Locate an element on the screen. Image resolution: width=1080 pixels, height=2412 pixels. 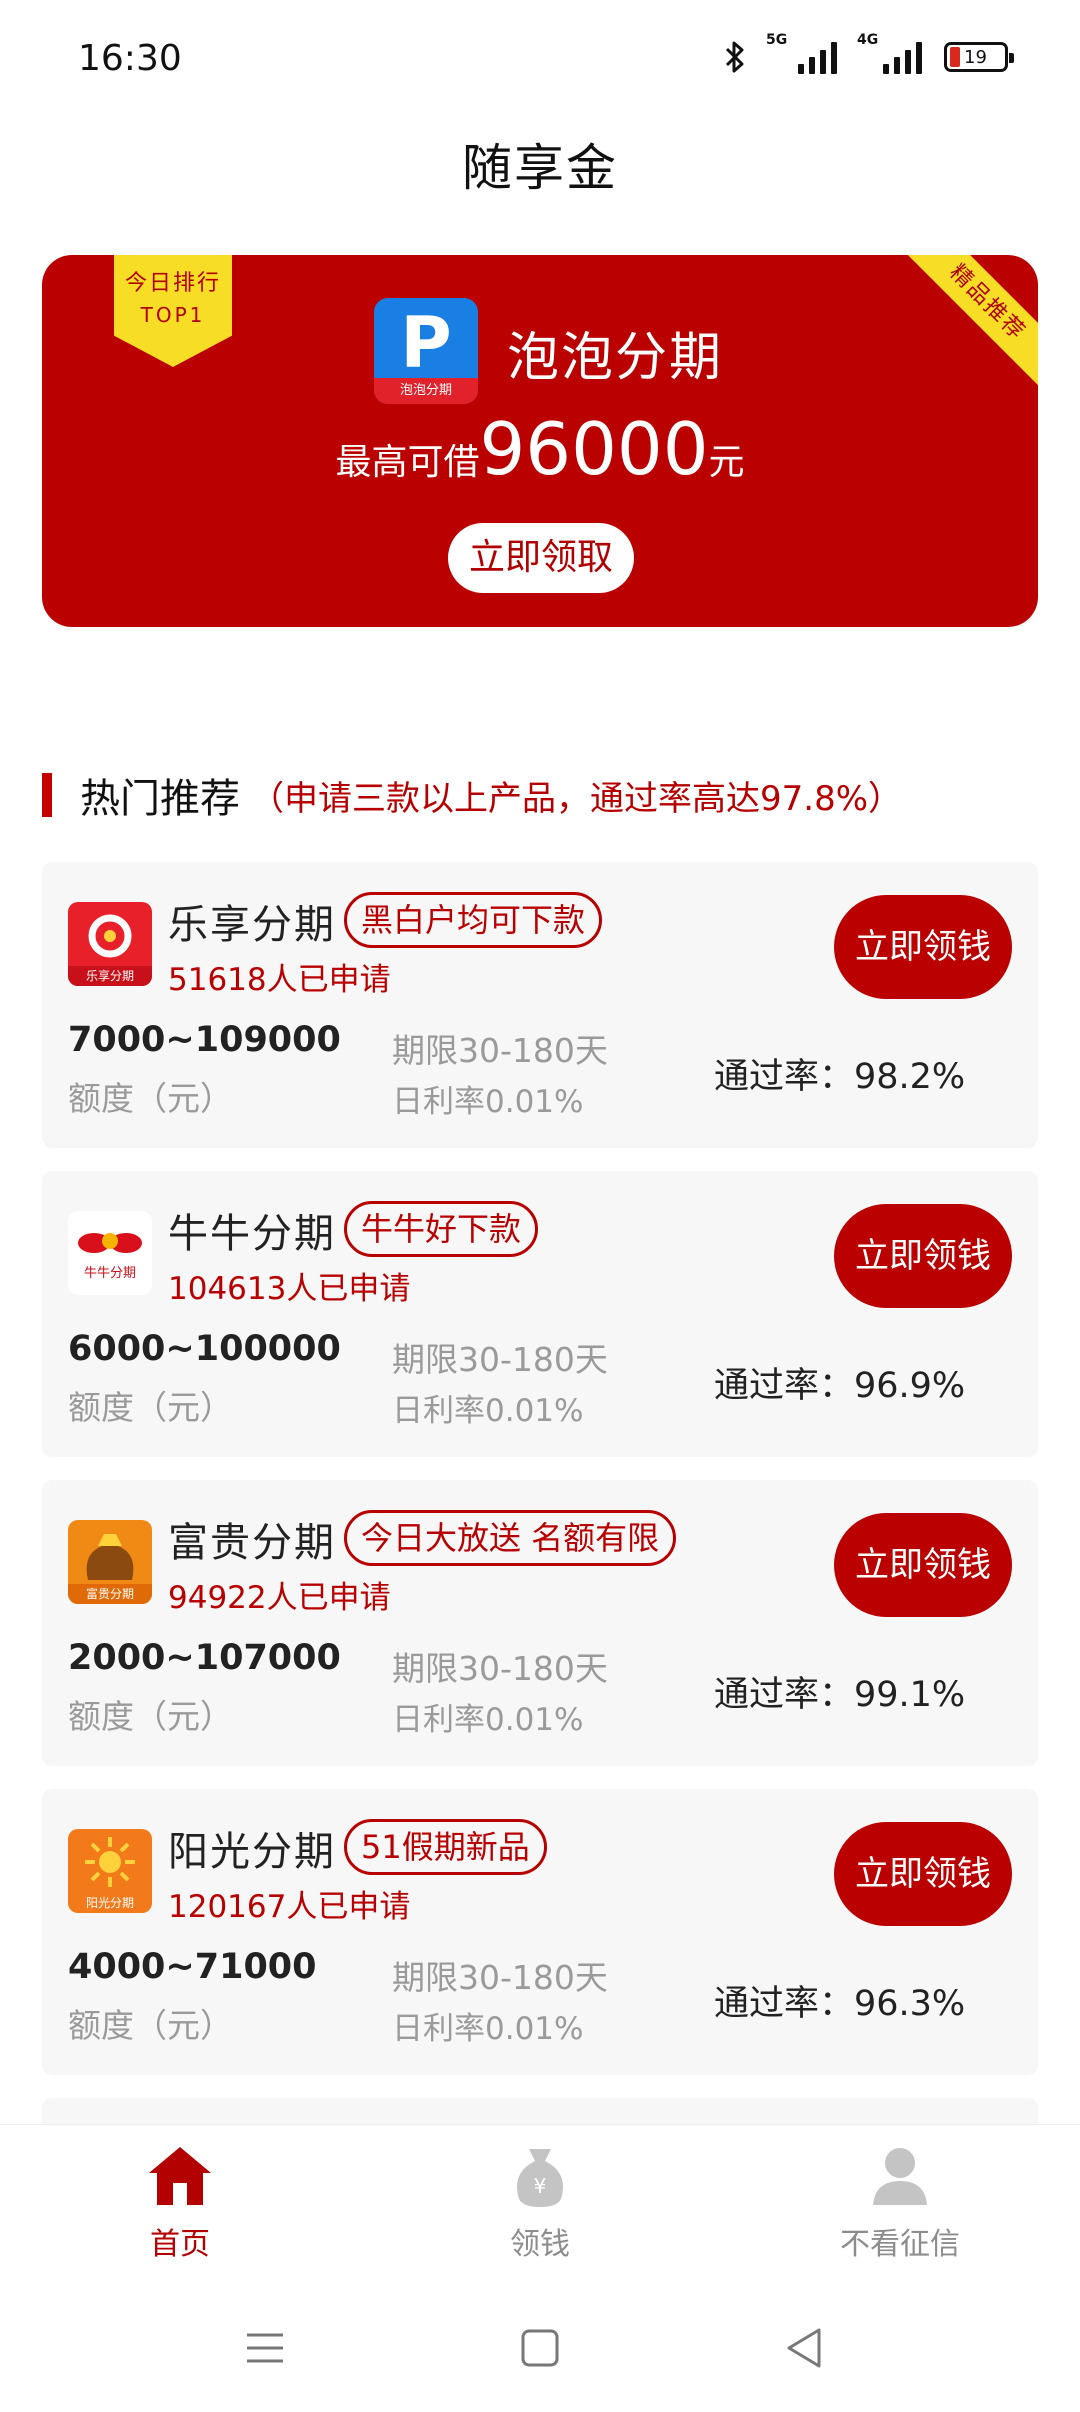
applied-count: 104613人已申请 is located at coordinates (289, 1289).